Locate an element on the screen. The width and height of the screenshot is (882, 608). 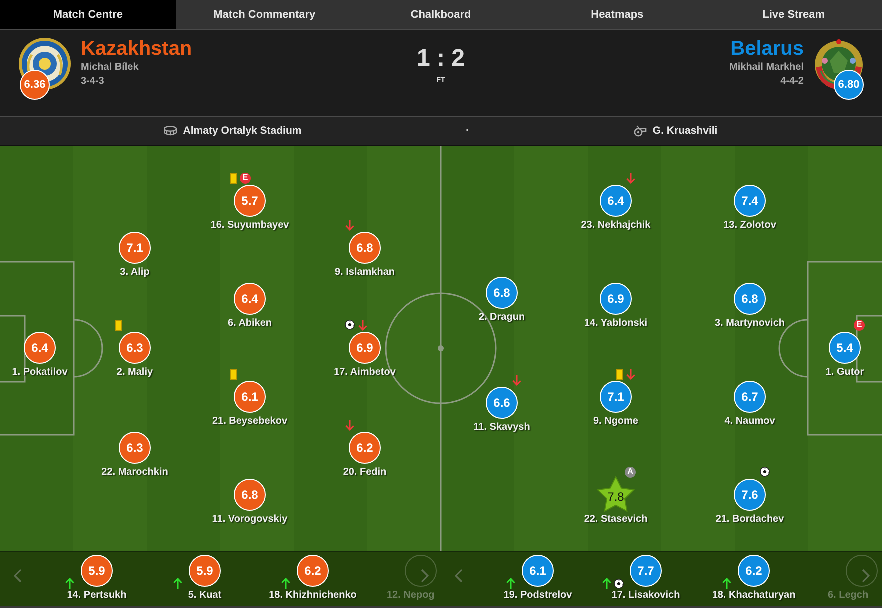
player-name: 9. Ngome is located at coordinates (615, 422).